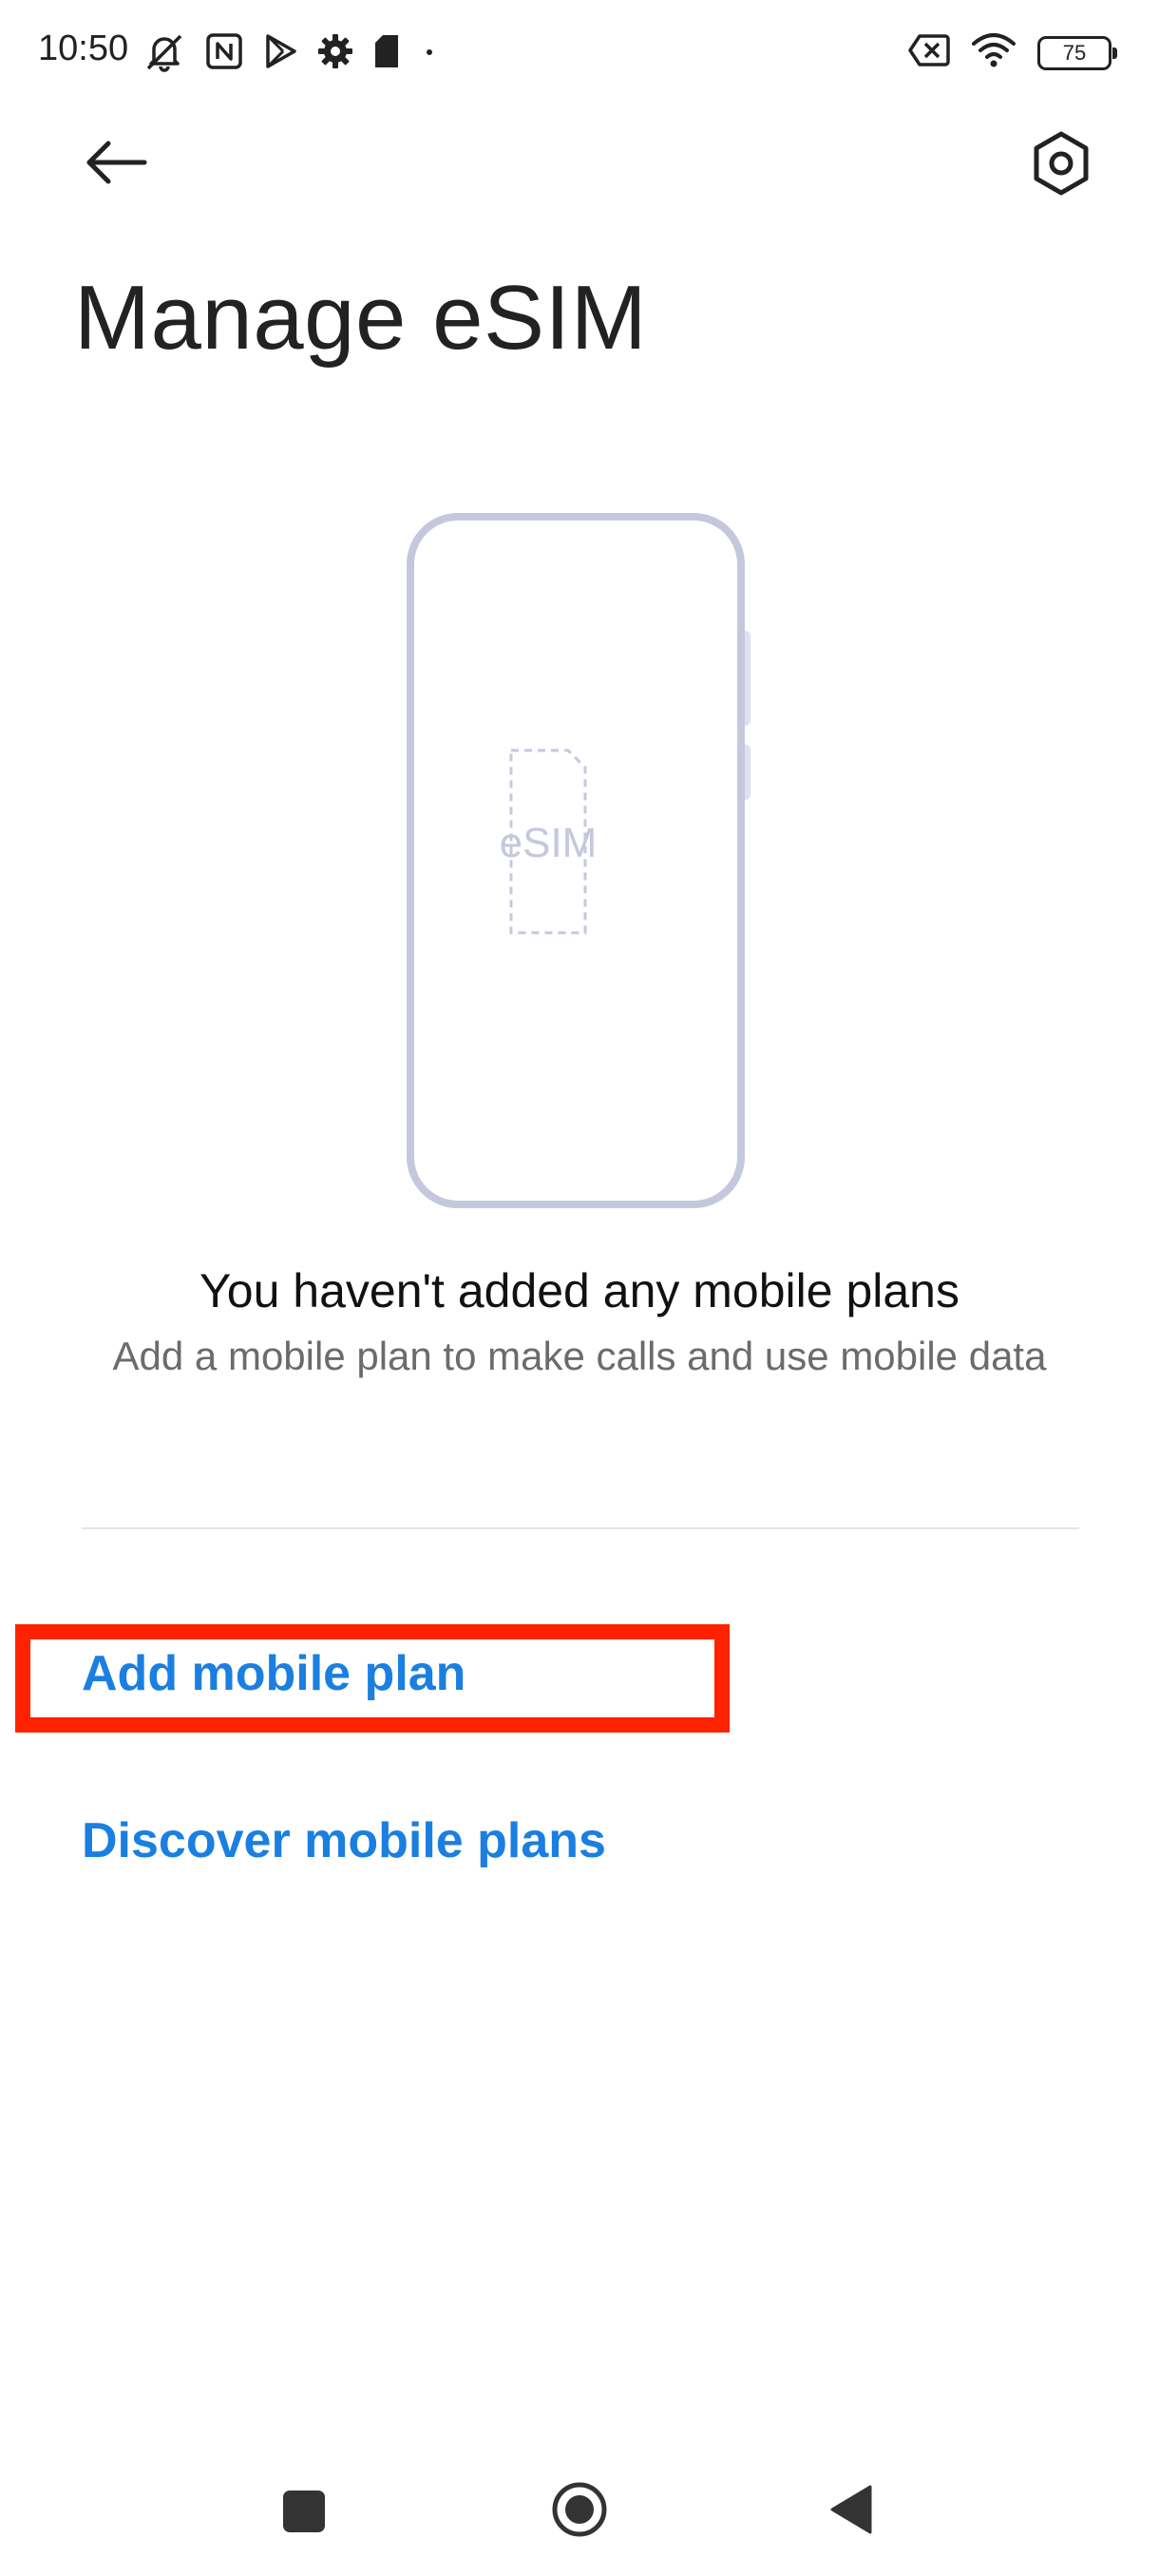 The image size is (1159, 2576). I want to click on back-triangle-icon, so click(851, 2509).